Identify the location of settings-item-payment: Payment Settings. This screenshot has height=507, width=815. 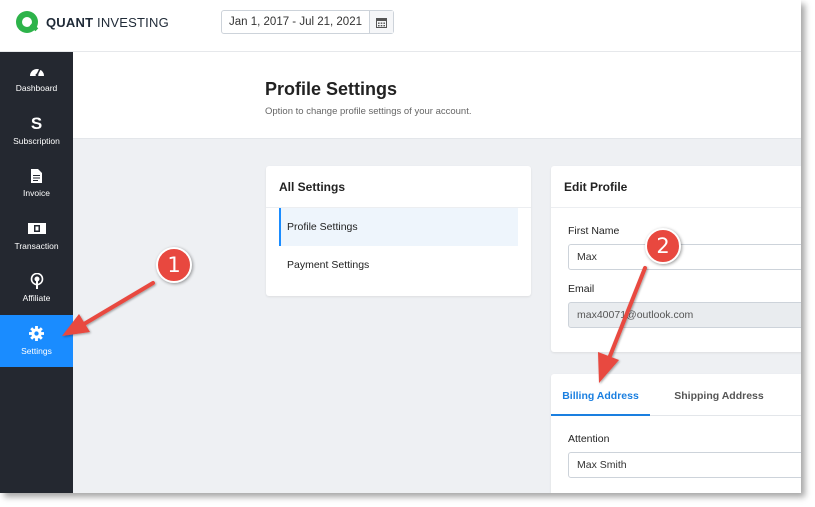
(398, 265).